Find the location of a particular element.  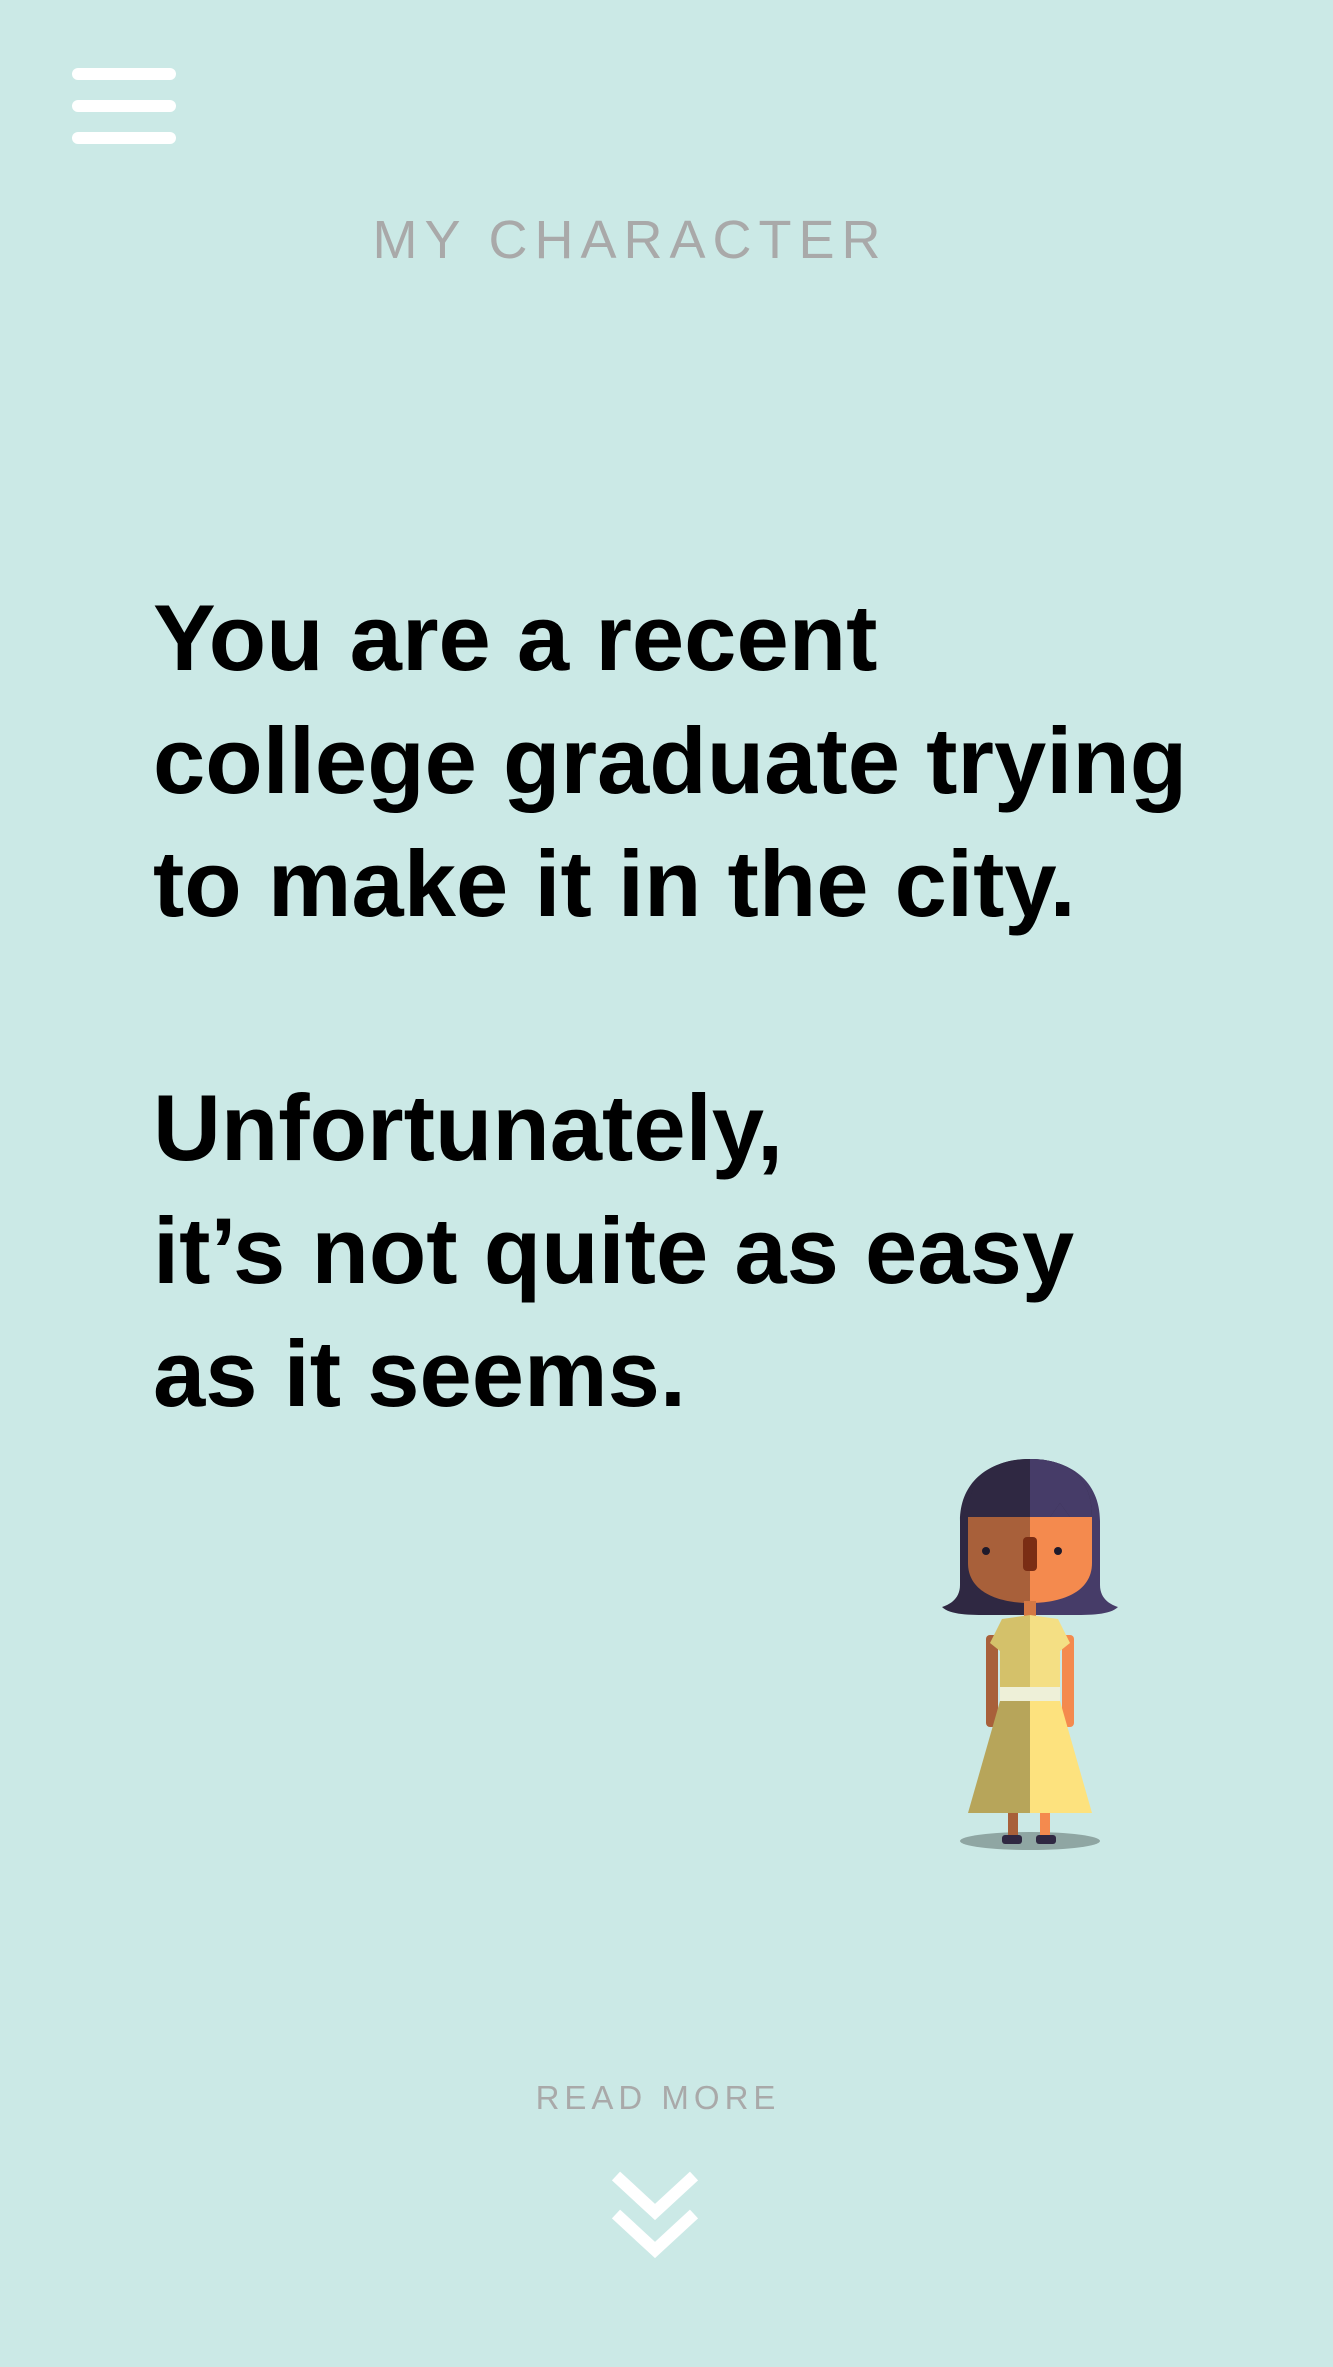

story-twist-line: Unfortunately, is located at coordinates (468, 1127).